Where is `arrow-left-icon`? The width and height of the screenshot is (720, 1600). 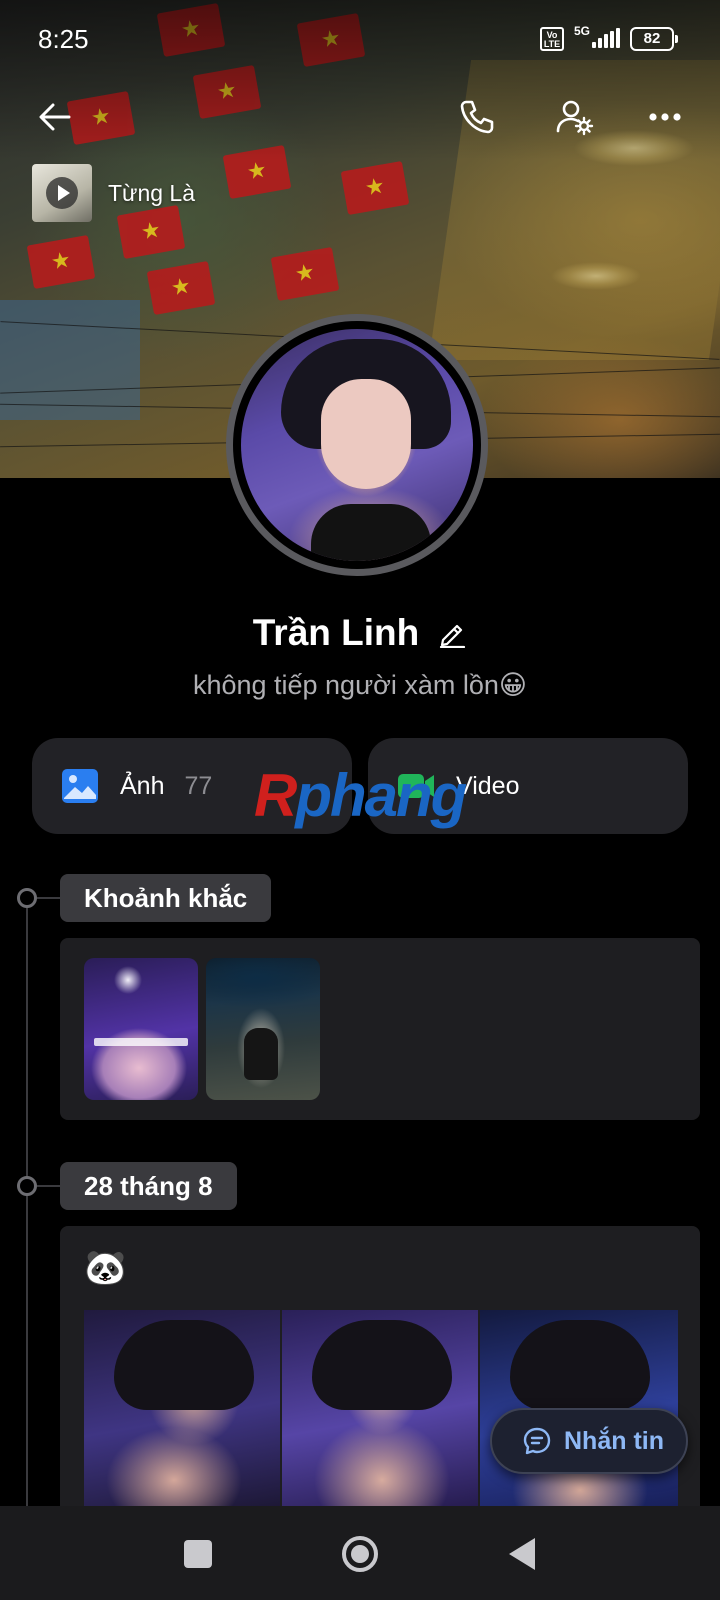
arrow-left-icon is located at coordinates (55, 117).